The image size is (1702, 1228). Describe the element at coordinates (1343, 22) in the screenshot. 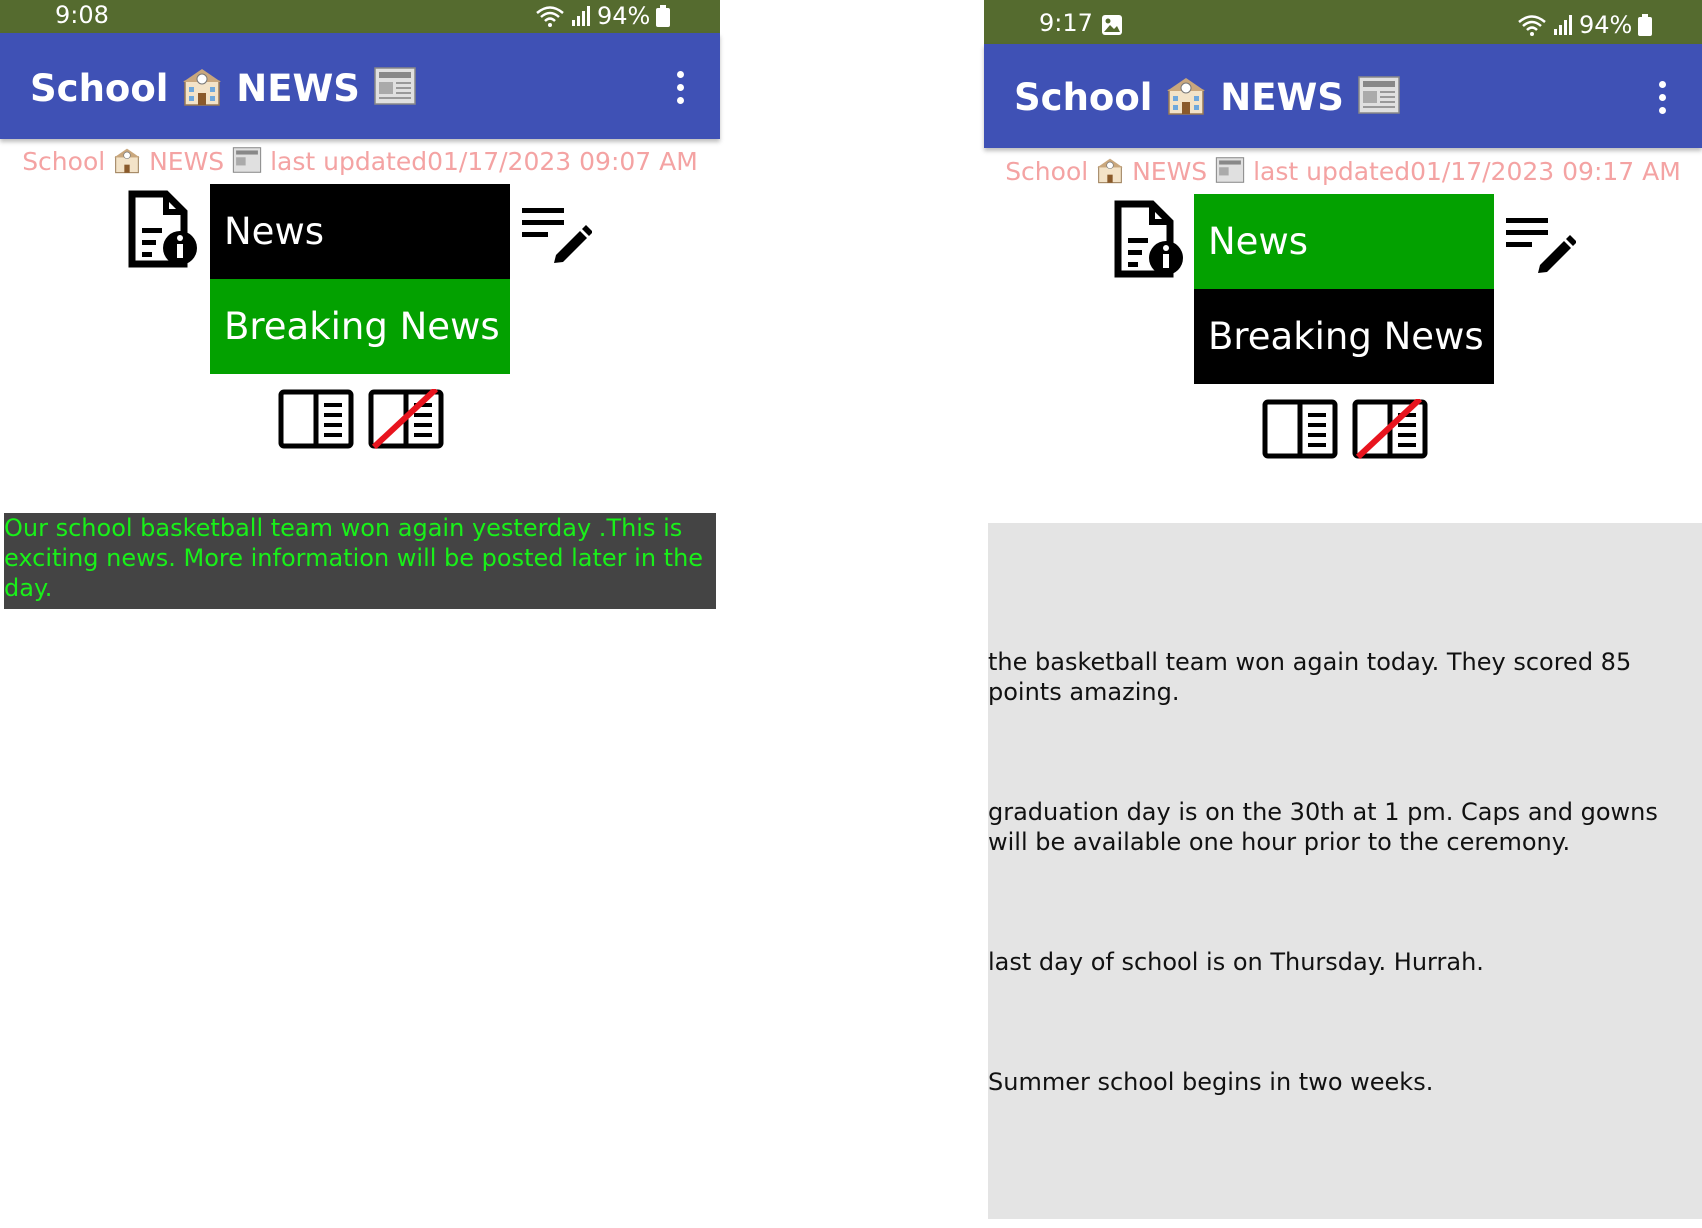

I see `status-bar: 9:17 94%` at that location.